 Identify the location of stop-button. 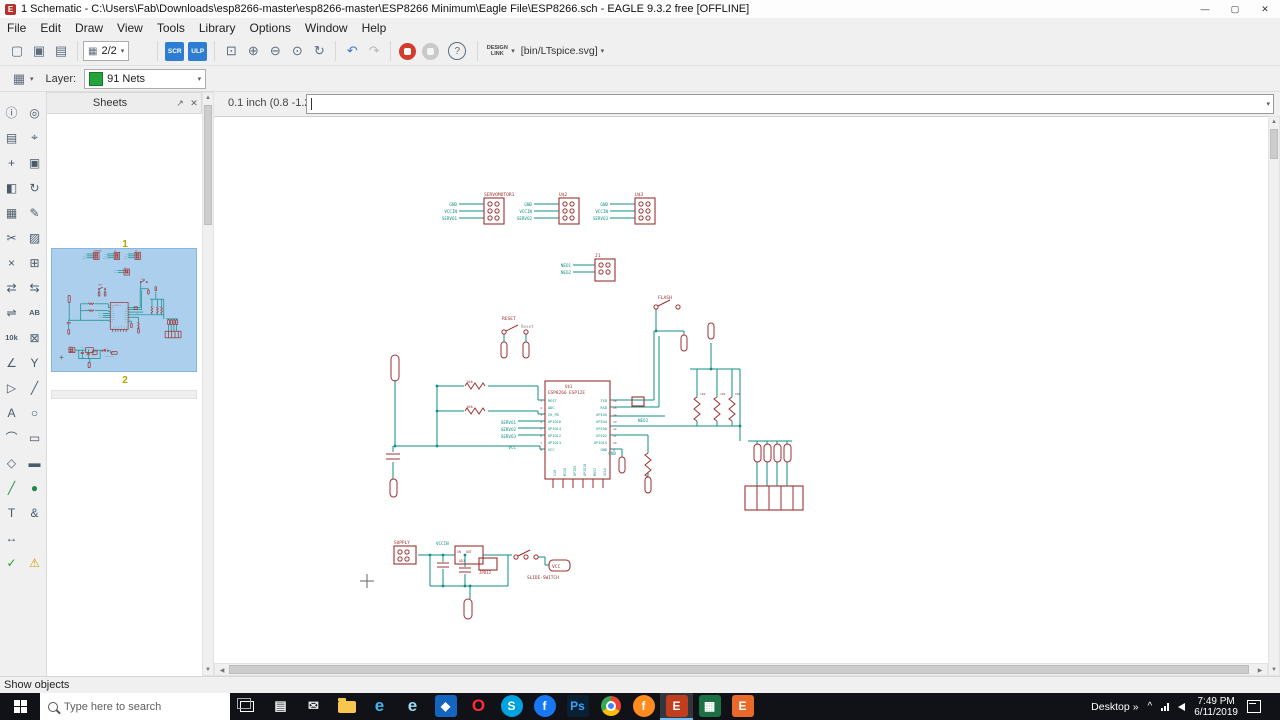
(408, 51).